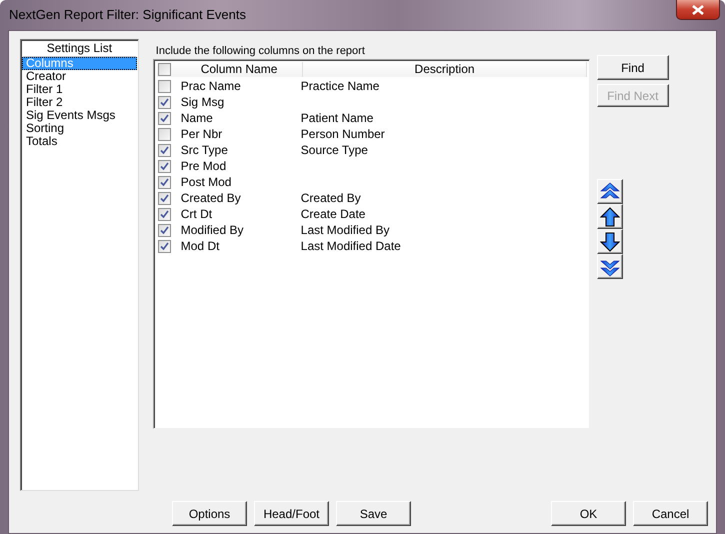 This screenshot has width=725, height=534. Describe the element at coordinates (79, 102) in the screenshot. I see `list-item: Filter 2` at that location.